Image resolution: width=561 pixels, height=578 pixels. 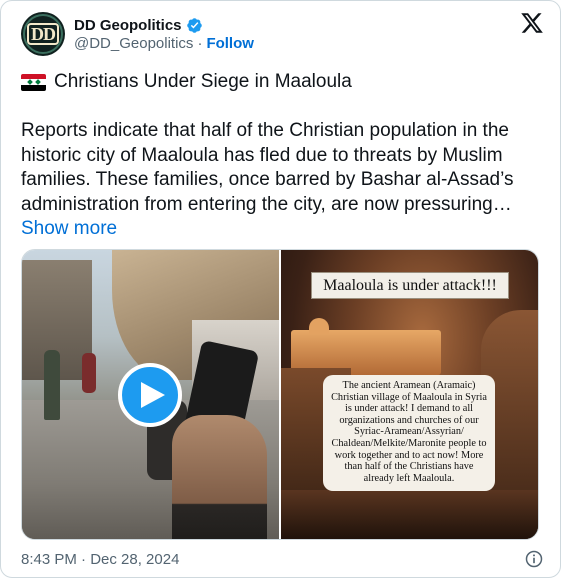 I want to click on play-button, so click(x=150, y=395).